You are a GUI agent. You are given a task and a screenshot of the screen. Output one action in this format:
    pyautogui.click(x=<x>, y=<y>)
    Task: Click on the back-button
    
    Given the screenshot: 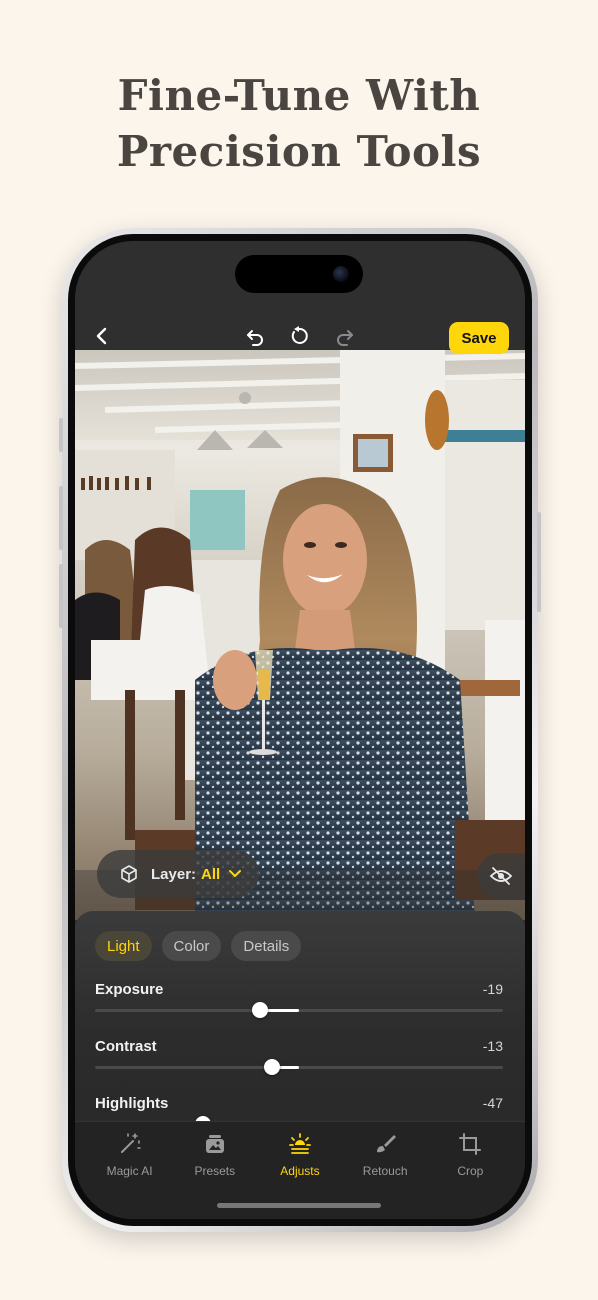 What is the action you would take?
    pyautogui.click(x=102, y=336)
    